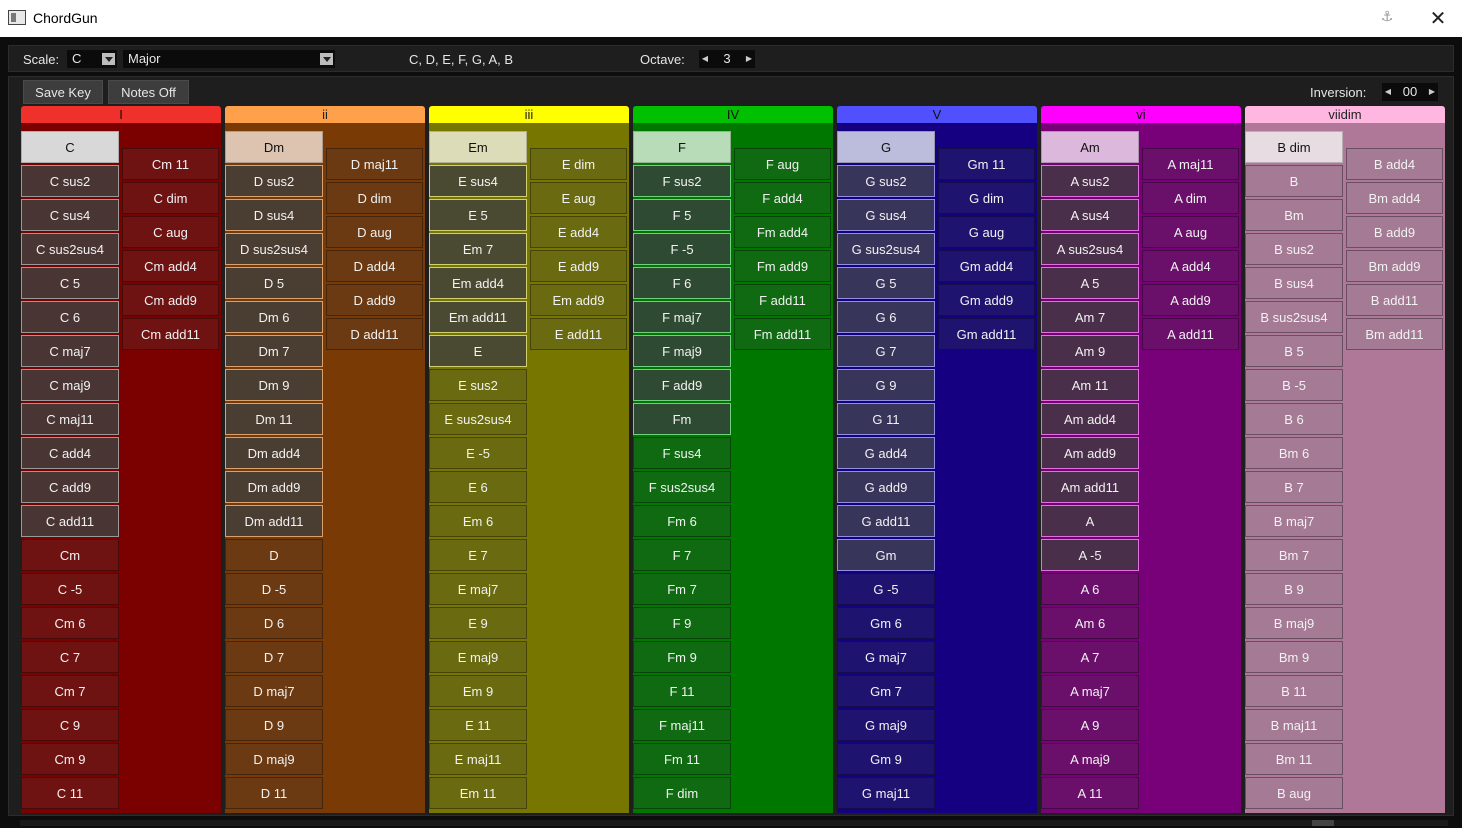 This screenshot has height=828, width=1462. Describe the element at coordinates (478, 147) in the screenshot. I see `chord-button: Em` at that location.